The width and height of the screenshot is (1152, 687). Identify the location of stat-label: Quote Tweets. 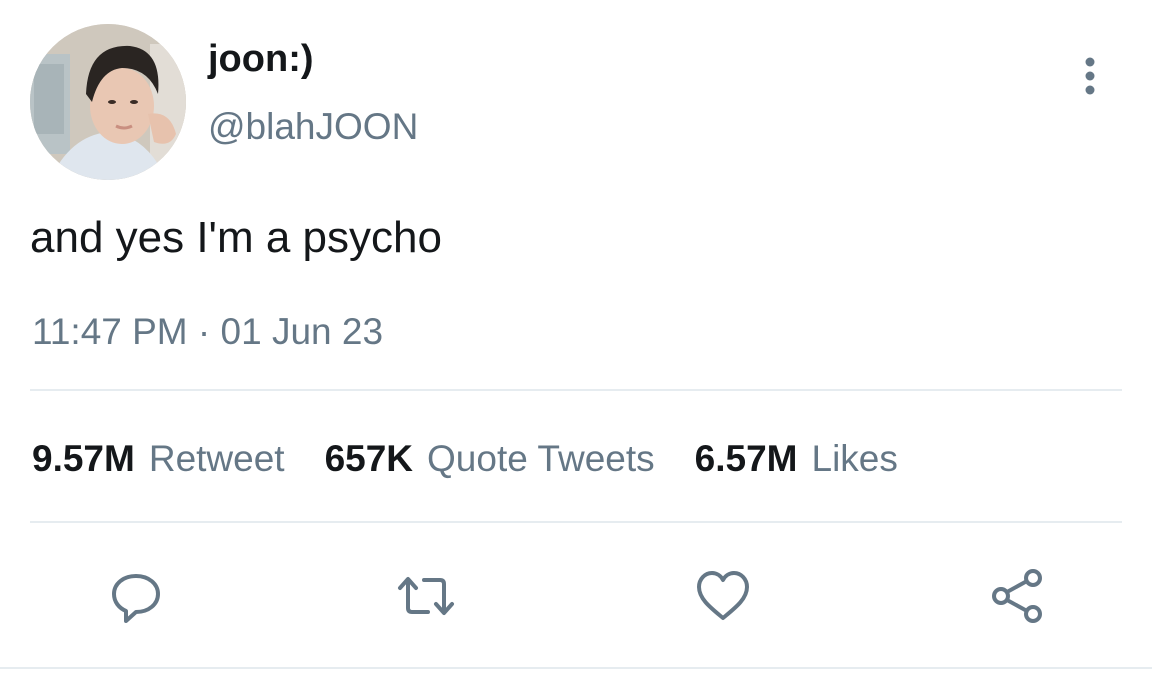
(541, 458).